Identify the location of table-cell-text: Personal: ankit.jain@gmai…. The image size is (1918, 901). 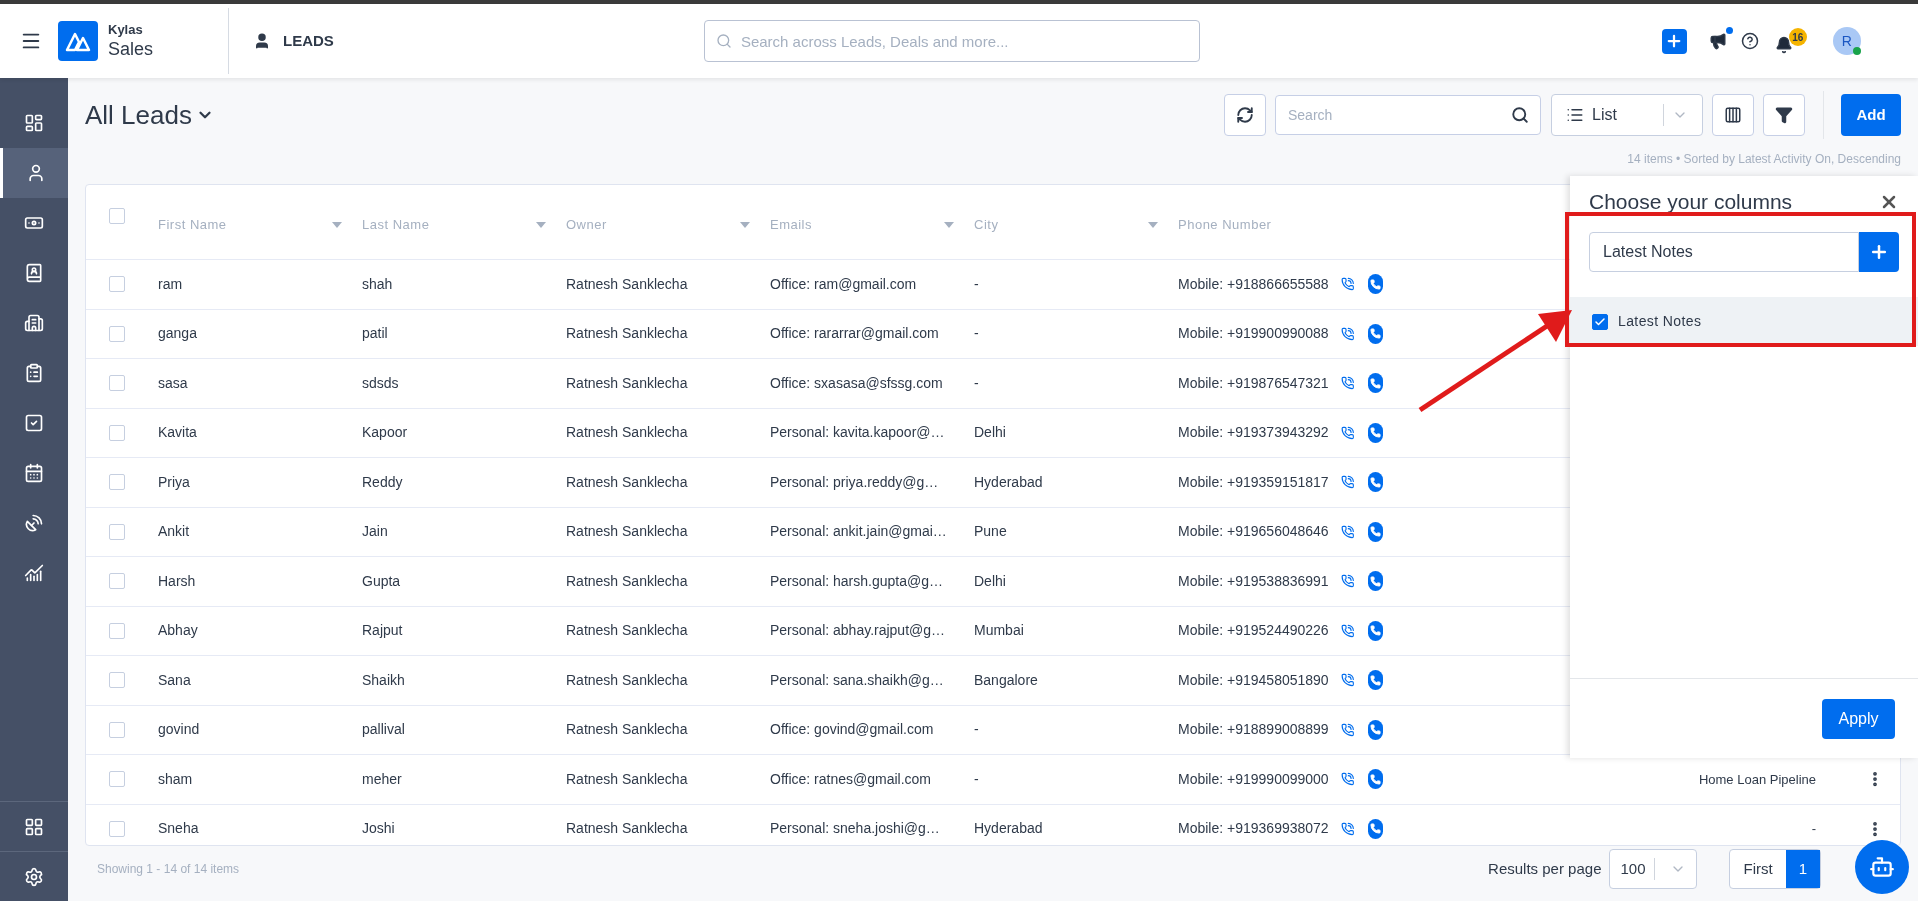
(858, 532).